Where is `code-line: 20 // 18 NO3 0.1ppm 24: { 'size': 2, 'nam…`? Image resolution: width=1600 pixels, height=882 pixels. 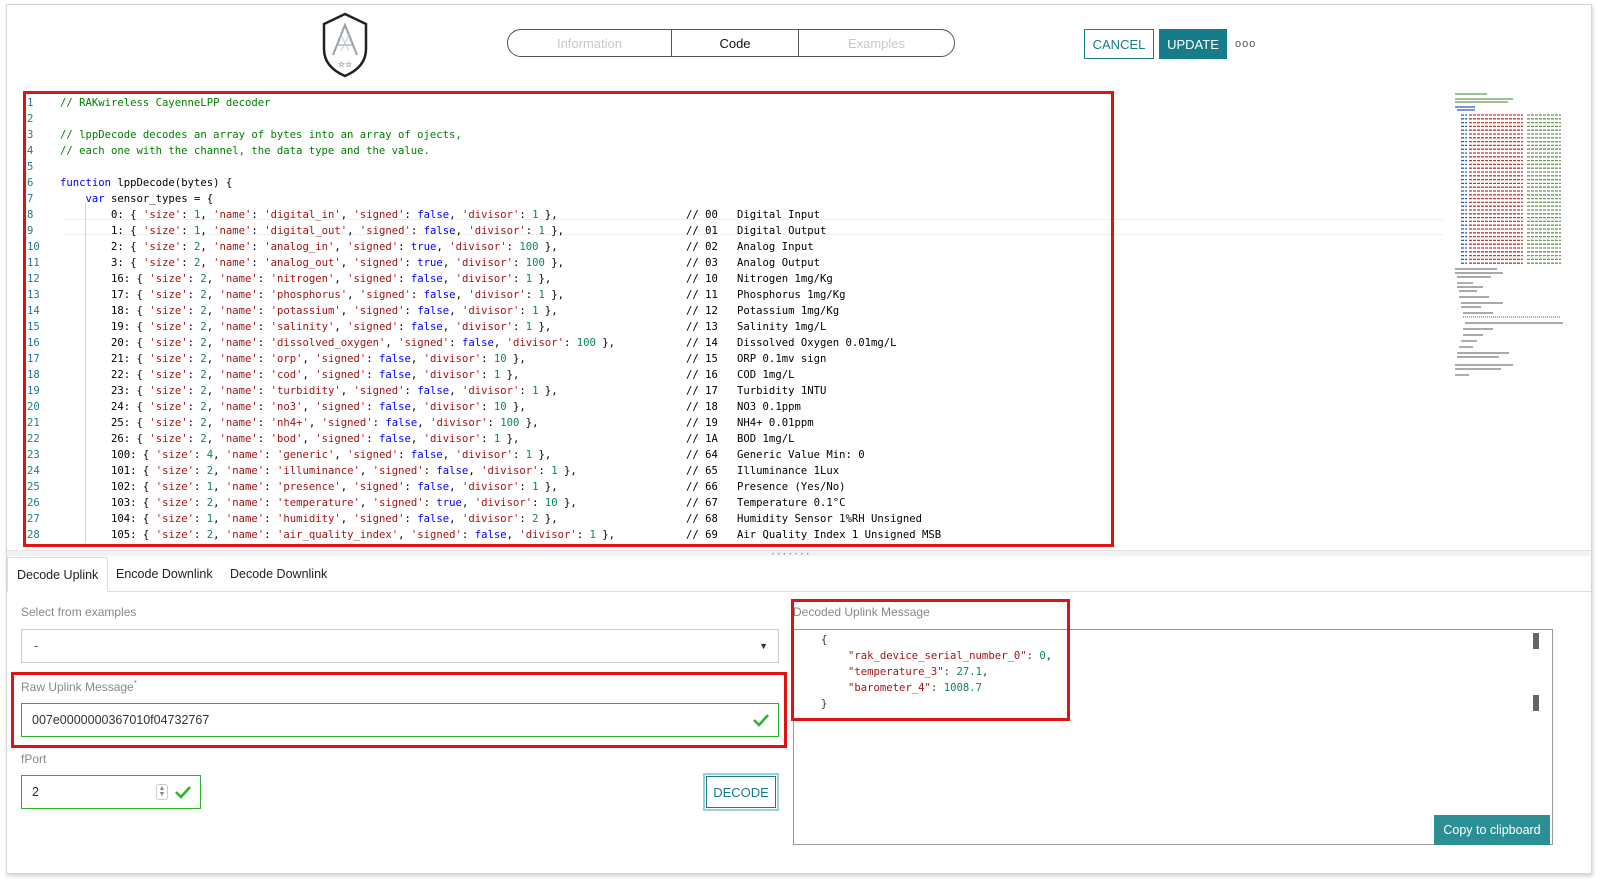
code-line: 20 // 18 NO3 0.1ppm 24: { 'size': 2, 'nam… is located at coordinates (733, 407).